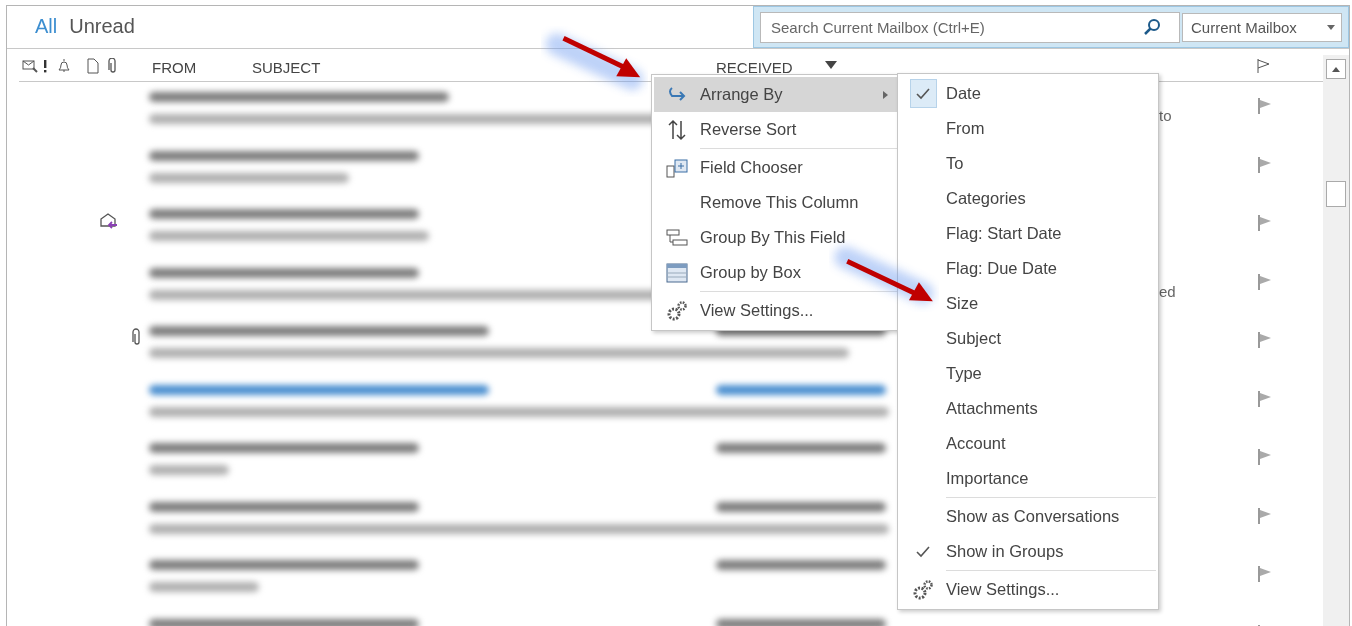 The height and width of the screenshot is (626, 1352). Describe the element at coordinates (1264, 66) in the screenshot. I see `flag-filter-icon` at that location.